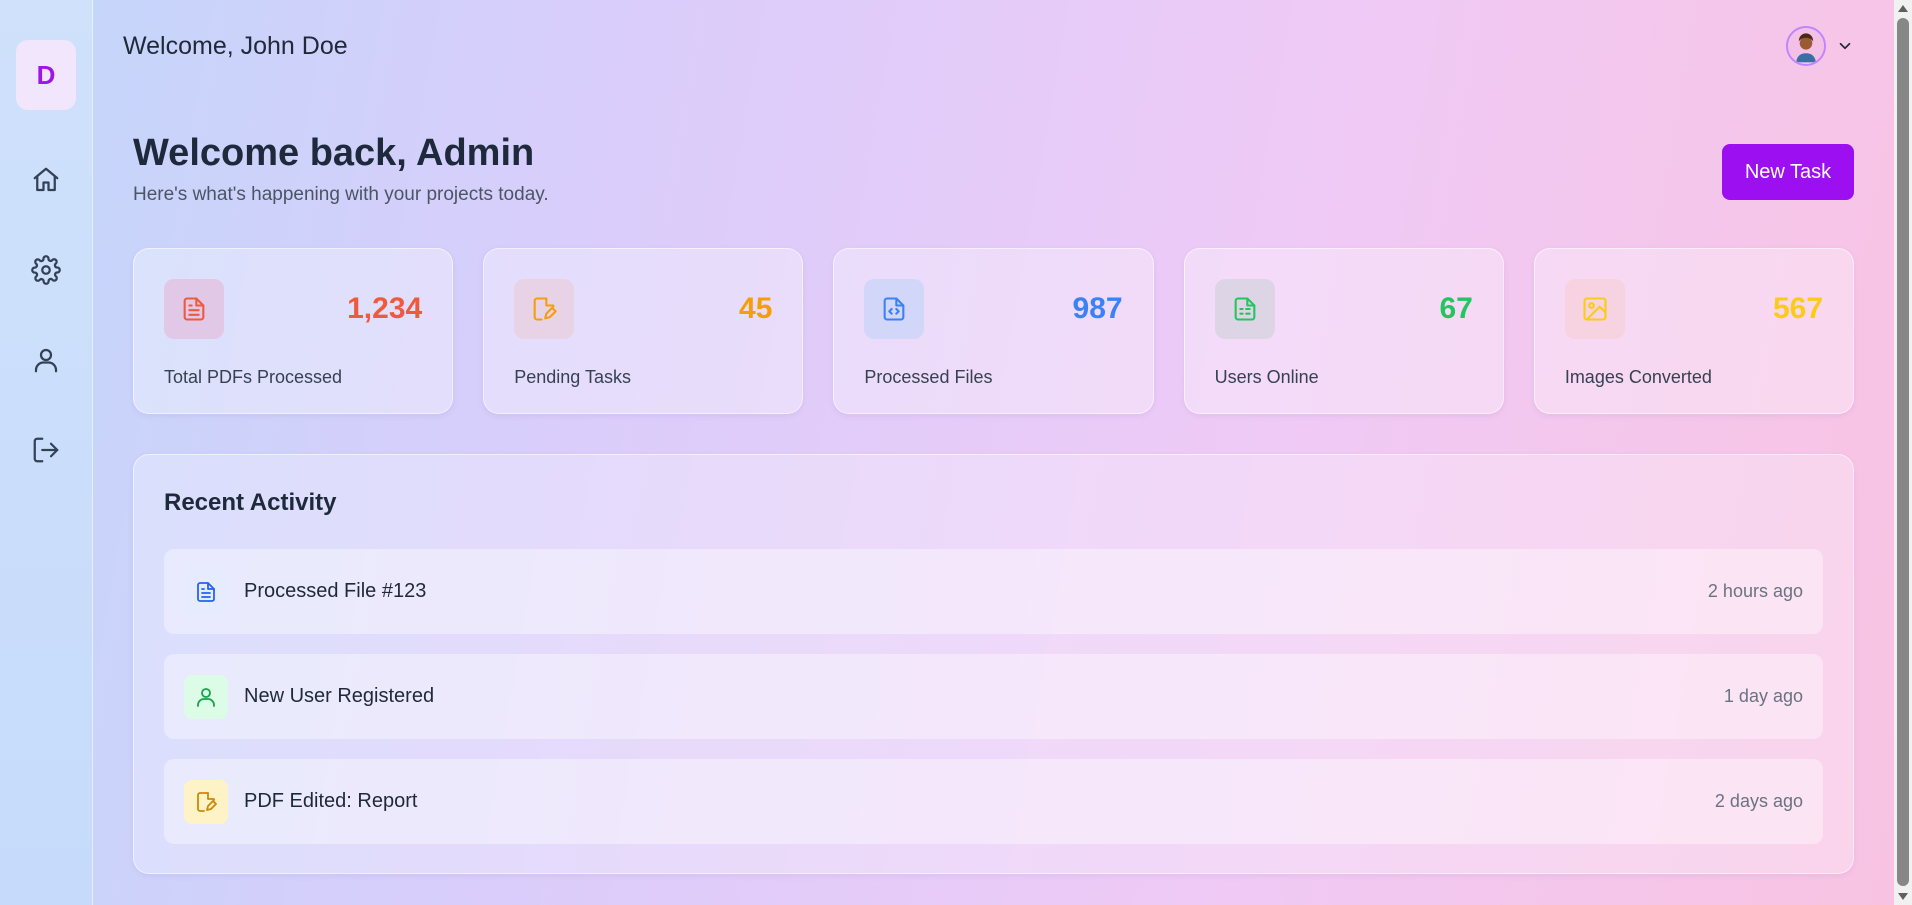  Describe the element at coordinates (1694, 331) in the screenshot. I see `stat-card-images: 567 Images Converted` at that location.